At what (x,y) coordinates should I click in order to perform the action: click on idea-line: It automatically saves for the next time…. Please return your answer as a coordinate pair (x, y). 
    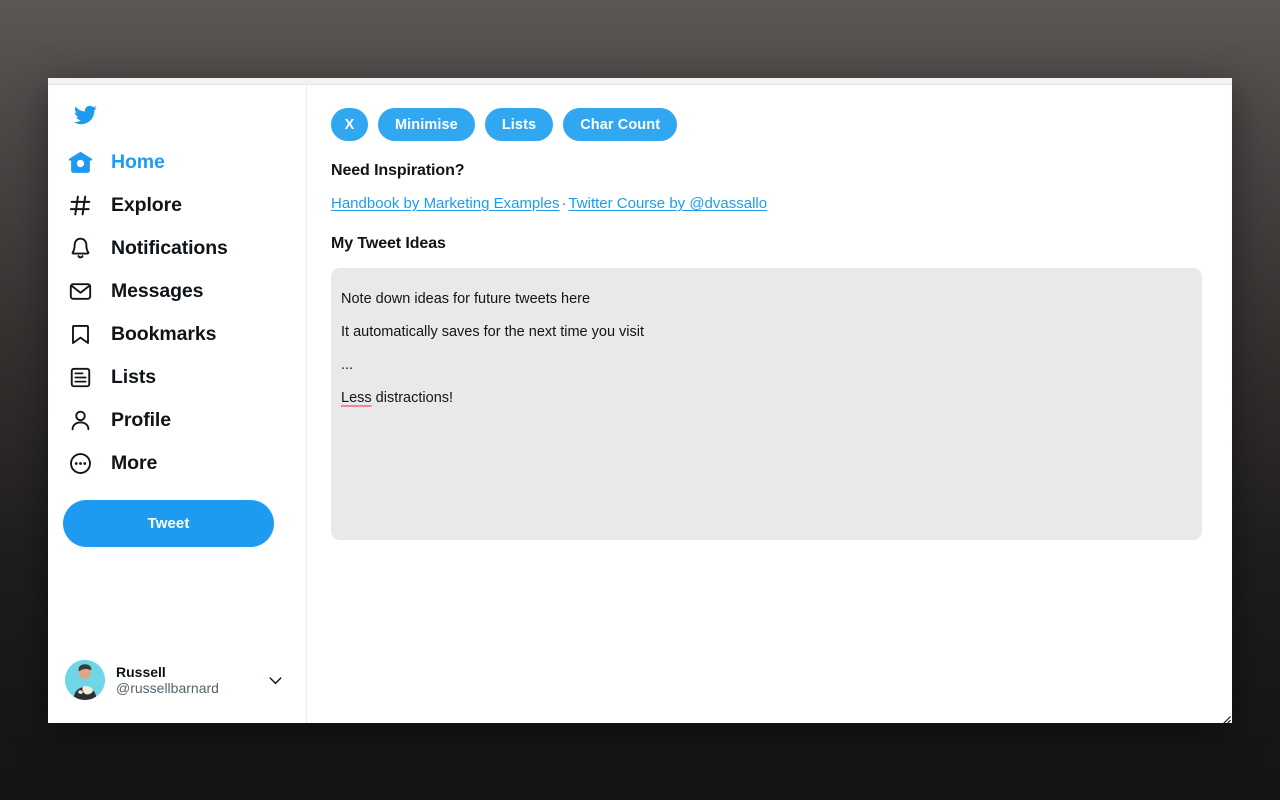
    Looking at the image, I should click on (493, 332).